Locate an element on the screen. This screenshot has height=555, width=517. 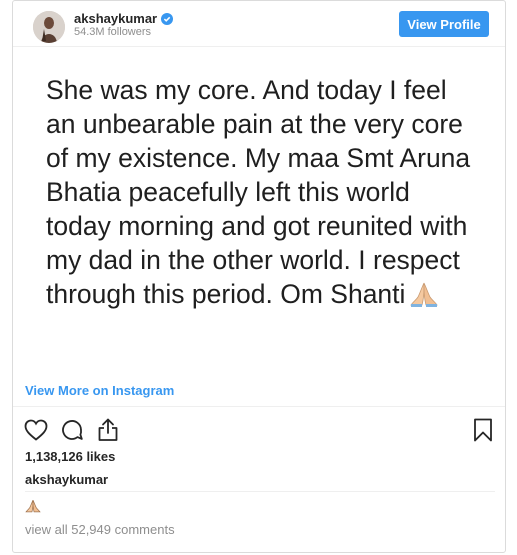
caption-divider is located at coordinates (260, 491).